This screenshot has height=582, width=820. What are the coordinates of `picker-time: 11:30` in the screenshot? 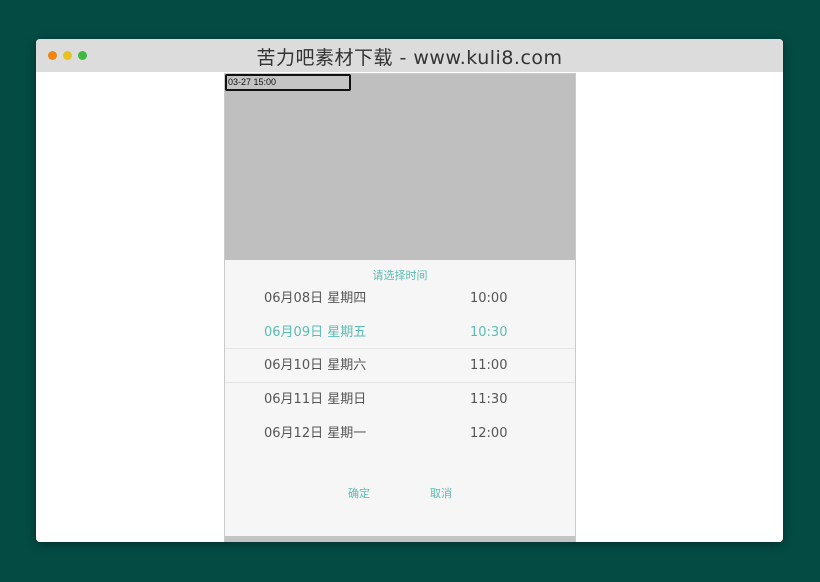 It's located at (489, 399).